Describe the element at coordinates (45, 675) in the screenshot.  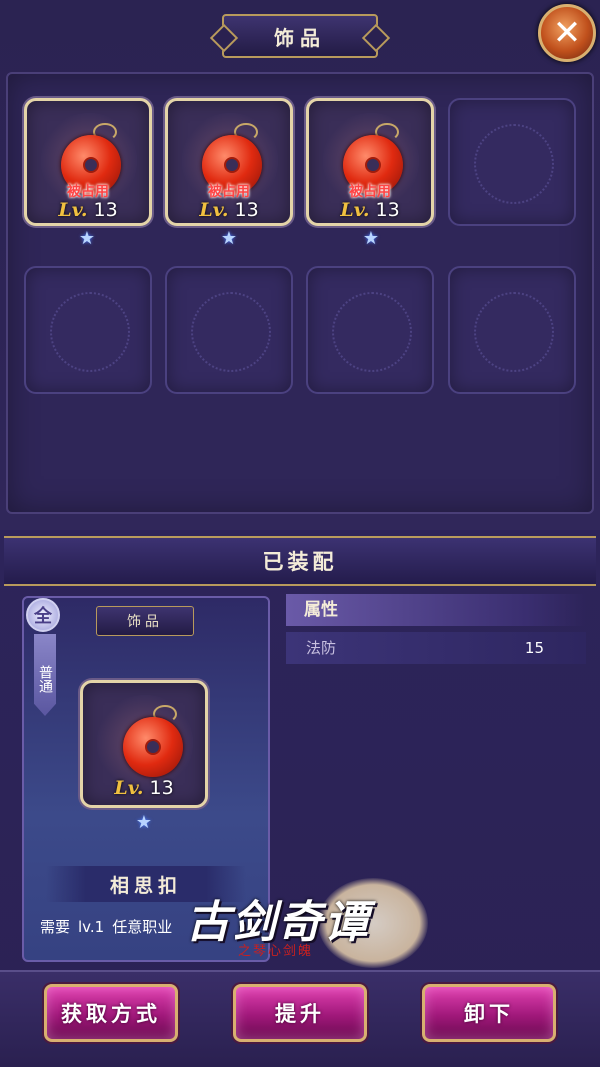
I see `rarity-ribbon: 普通` at that location.